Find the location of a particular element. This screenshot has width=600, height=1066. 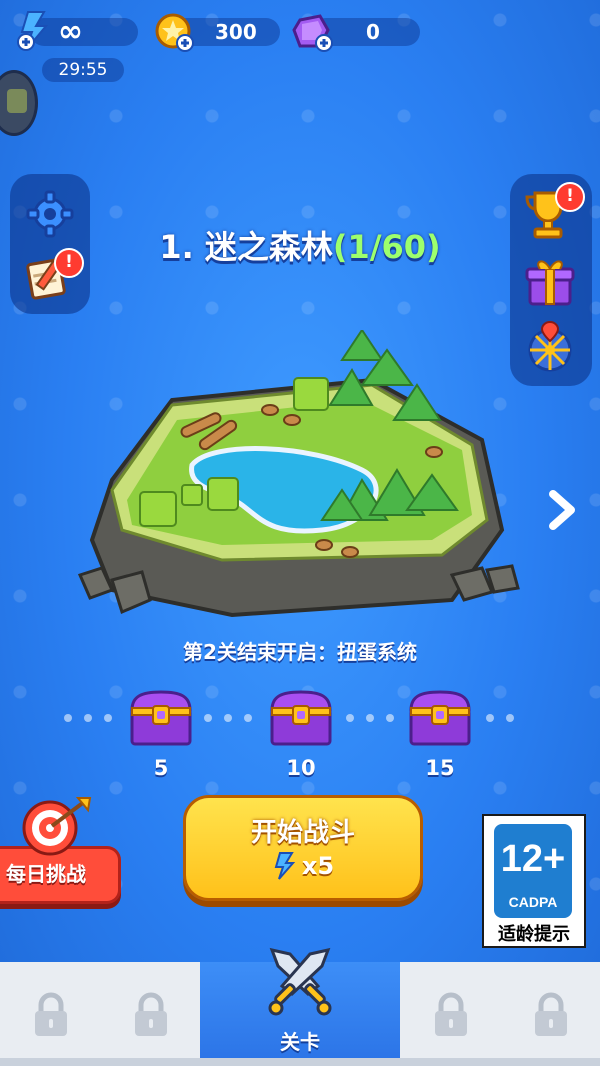

energy-add-icon is located at coordinates (34, 31).